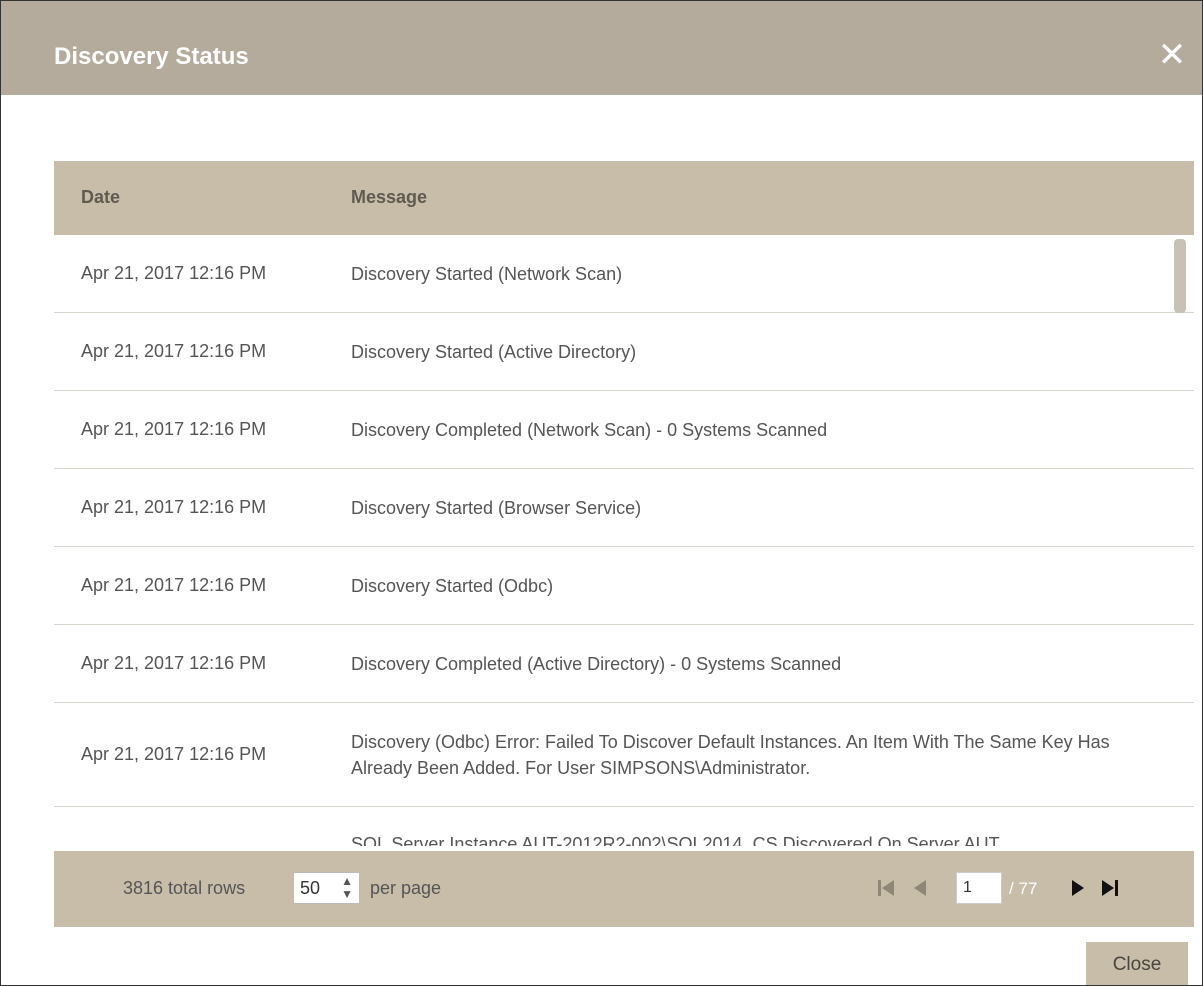  What do you see at coordinates (100, 197) in the screenshot?
I see `column-header-date: Date` at bounding box center [100, 197].